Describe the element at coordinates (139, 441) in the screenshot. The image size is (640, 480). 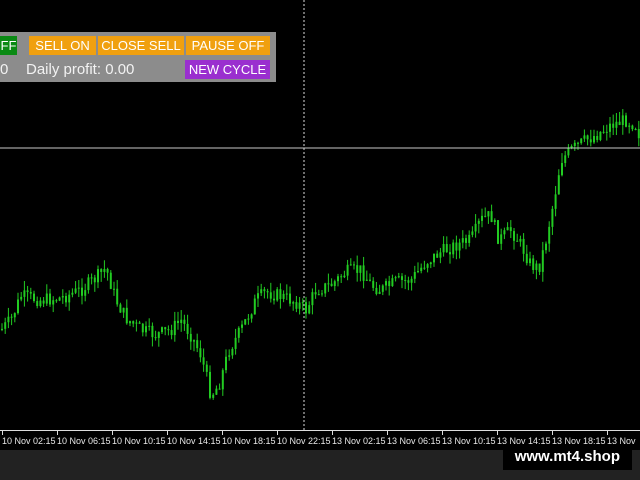
I see `time-label: 10 Nov 10:15` at that location.